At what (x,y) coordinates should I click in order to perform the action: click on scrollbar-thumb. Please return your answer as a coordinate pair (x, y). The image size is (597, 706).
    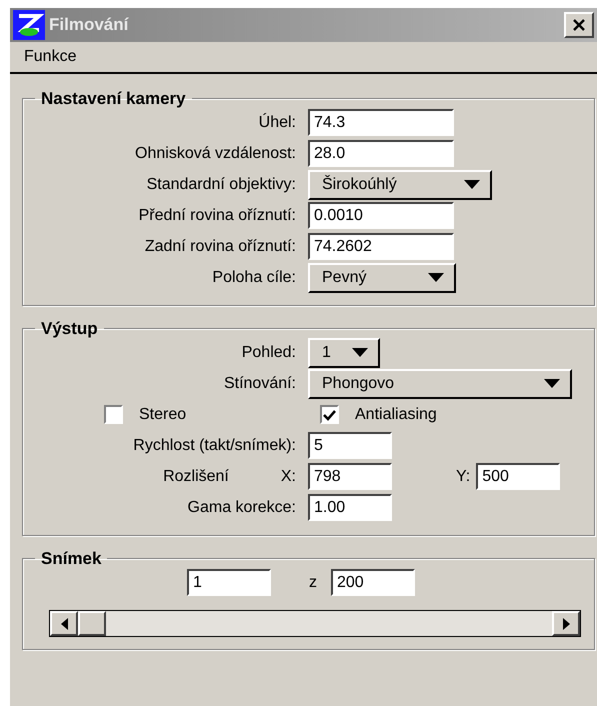
    Looking at the image, I should click on (92, 623).